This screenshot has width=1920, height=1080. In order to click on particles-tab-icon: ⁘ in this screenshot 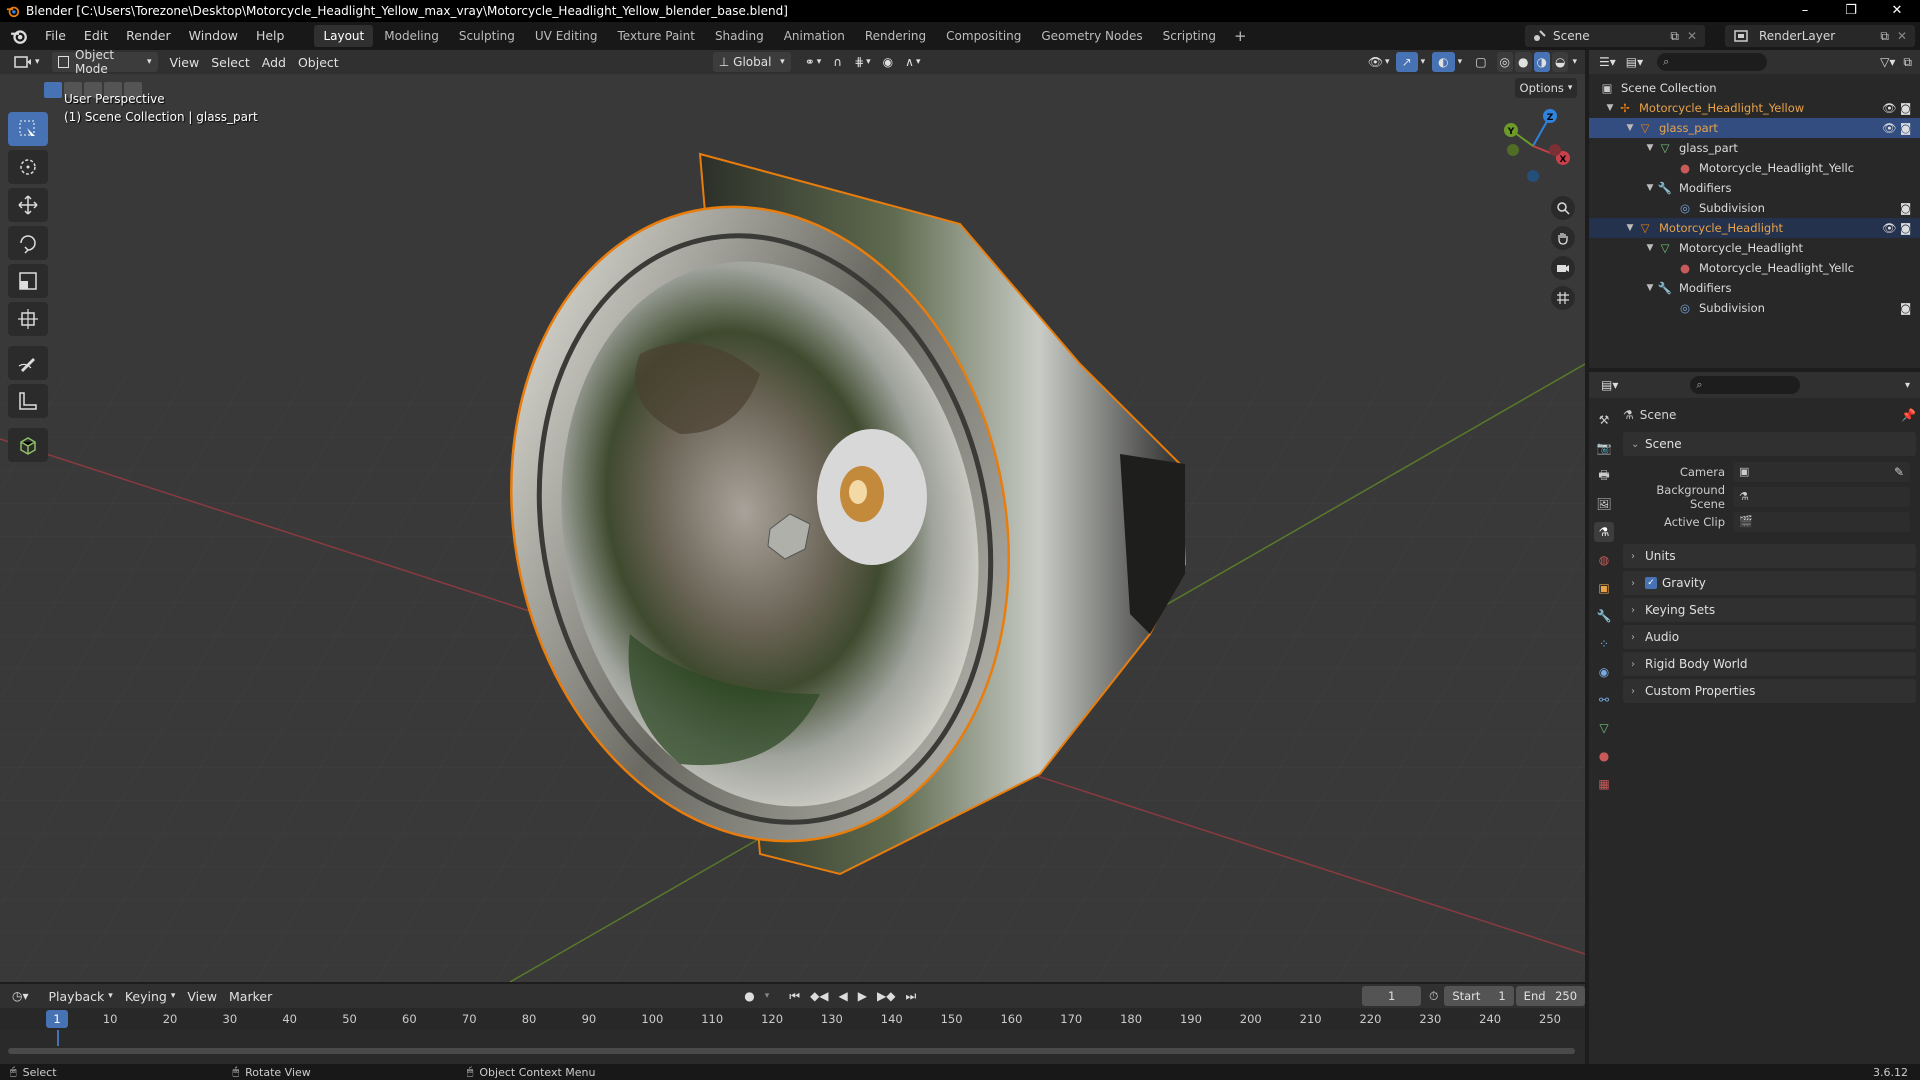, I will do `click(1604, 644)`.